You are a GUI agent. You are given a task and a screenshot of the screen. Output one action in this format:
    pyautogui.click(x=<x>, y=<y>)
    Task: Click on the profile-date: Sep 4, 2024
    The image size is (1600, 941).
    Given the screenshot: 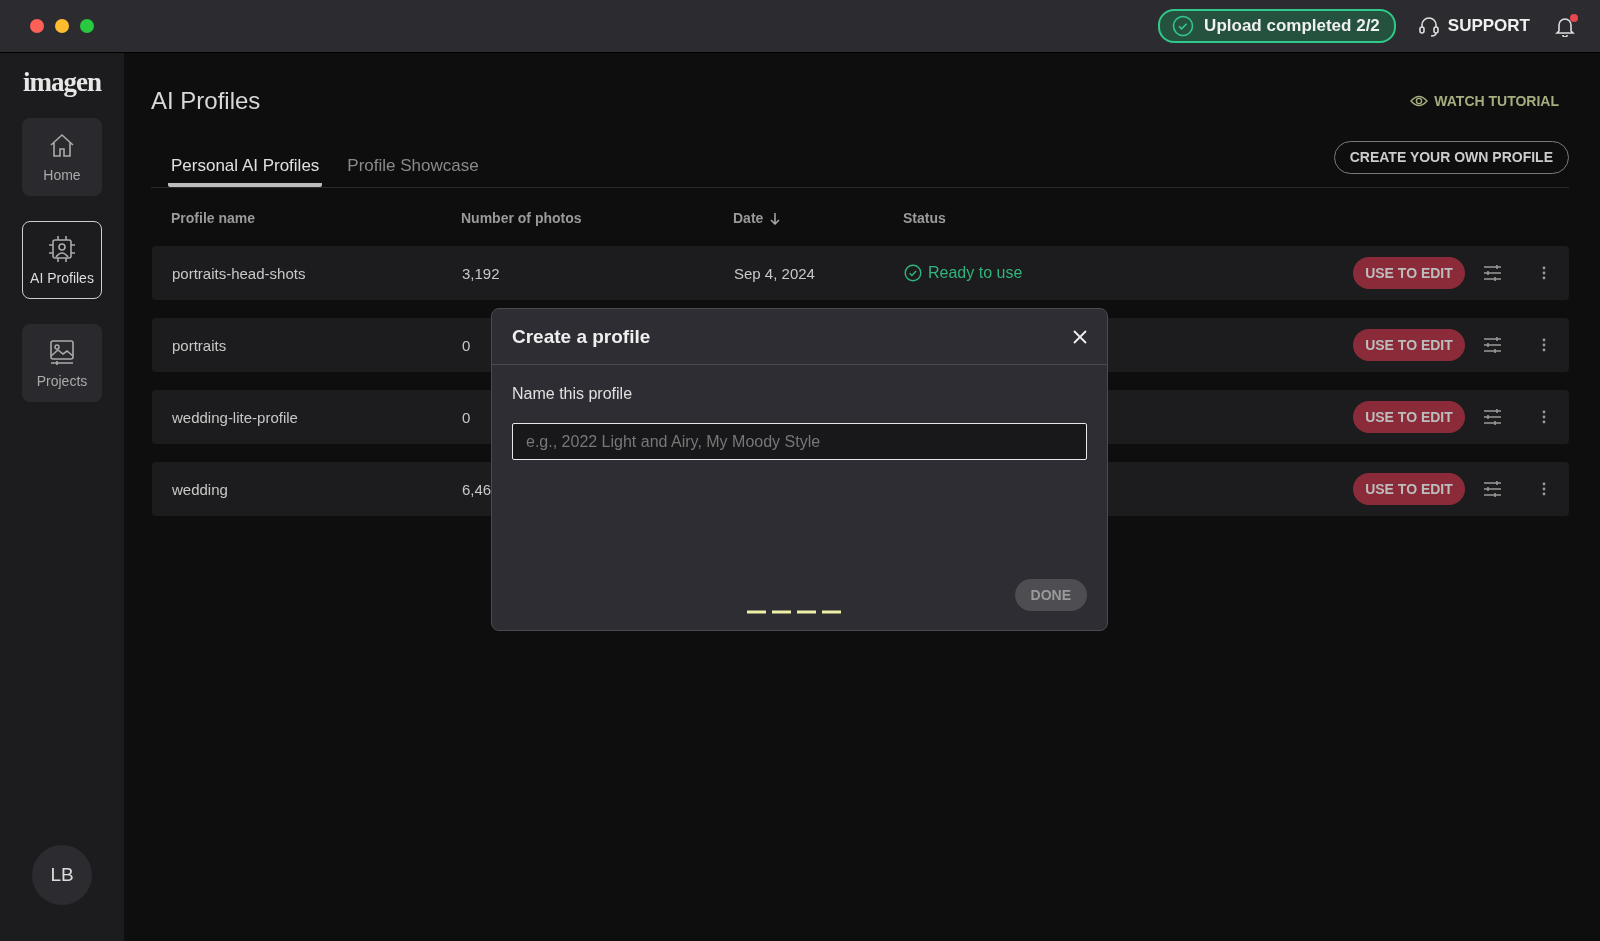 What is the action you would take?
    pyautogui.click(x=774, y=273)
    